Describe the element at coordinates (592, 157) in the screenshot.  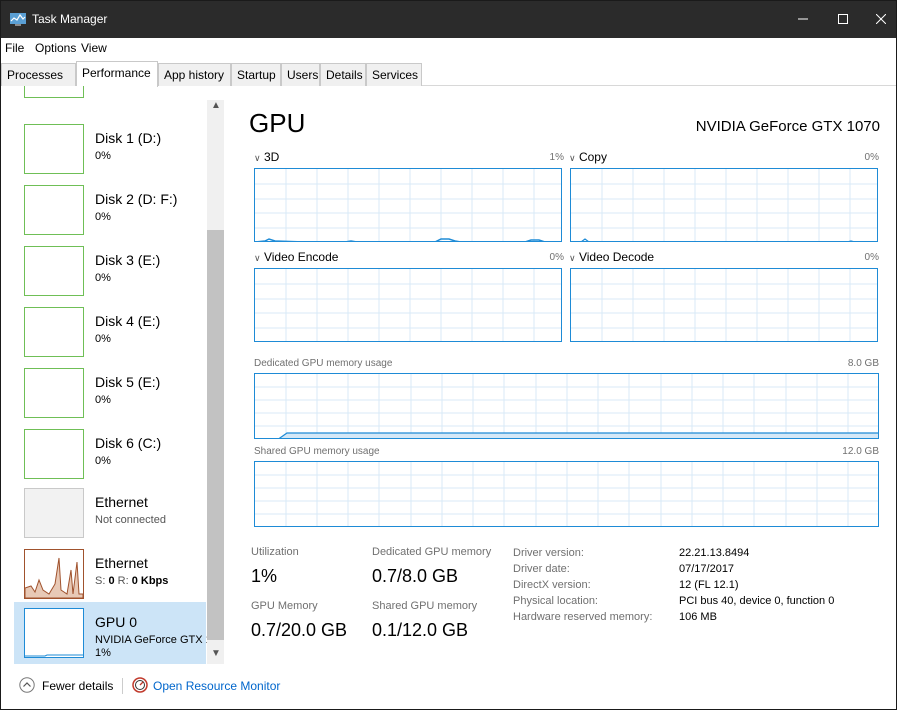
I see `engine-label: Copy` at that location.